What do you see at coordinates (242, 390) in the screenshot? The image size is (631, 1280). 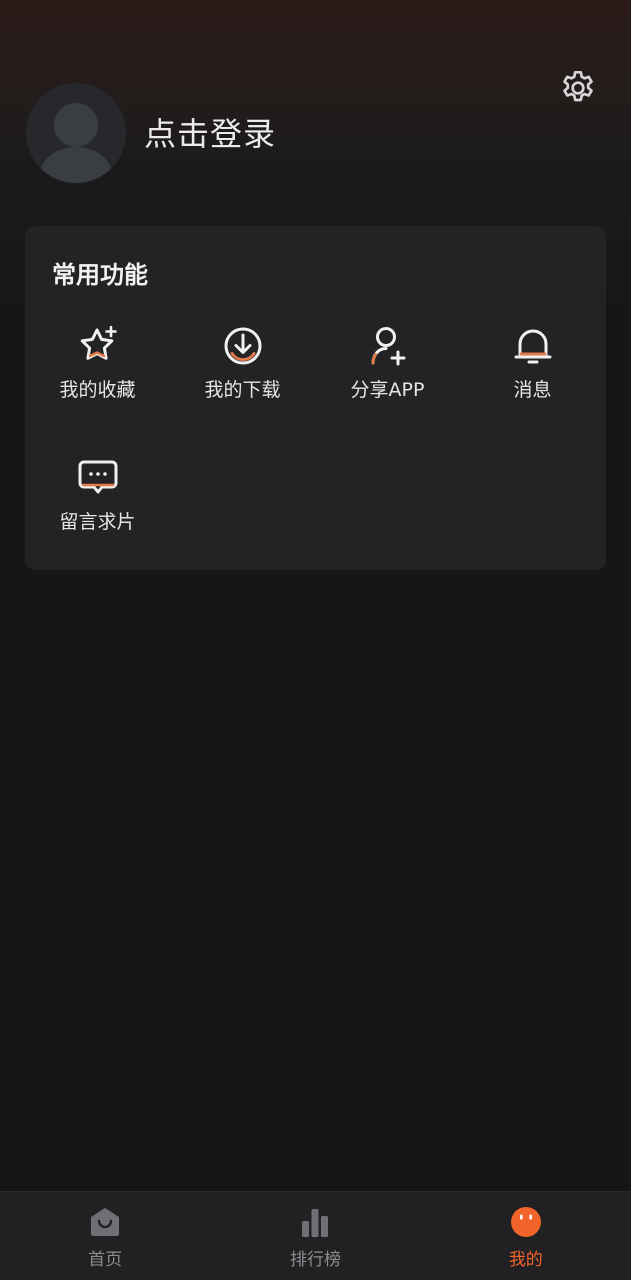 I see `downloads-label: 我的下载` at bounding box center [242, 390].